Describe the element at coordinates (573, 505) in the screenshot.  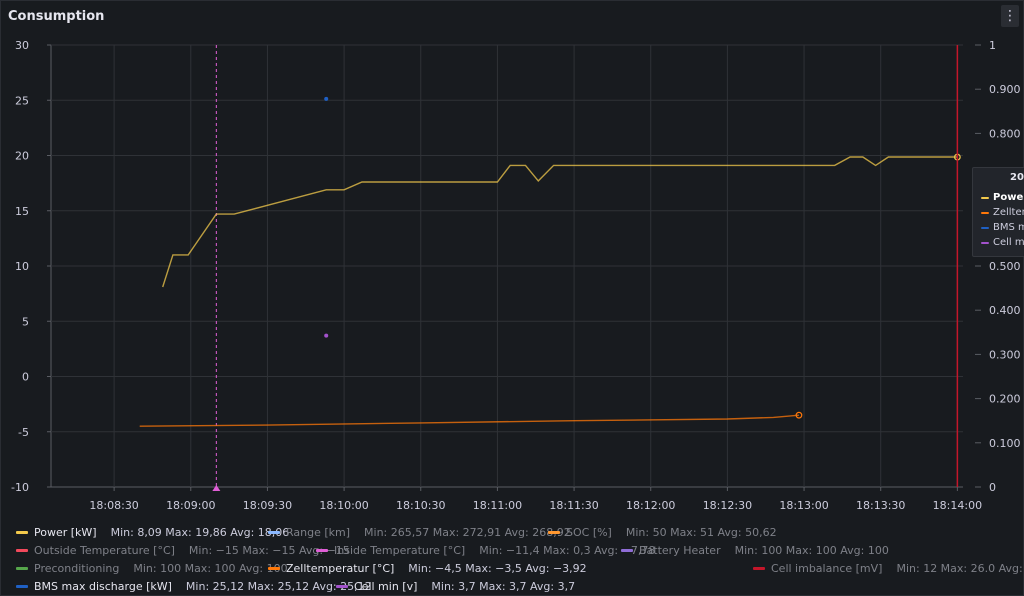
I see `x-tick-6: 18:11:30` at that location.